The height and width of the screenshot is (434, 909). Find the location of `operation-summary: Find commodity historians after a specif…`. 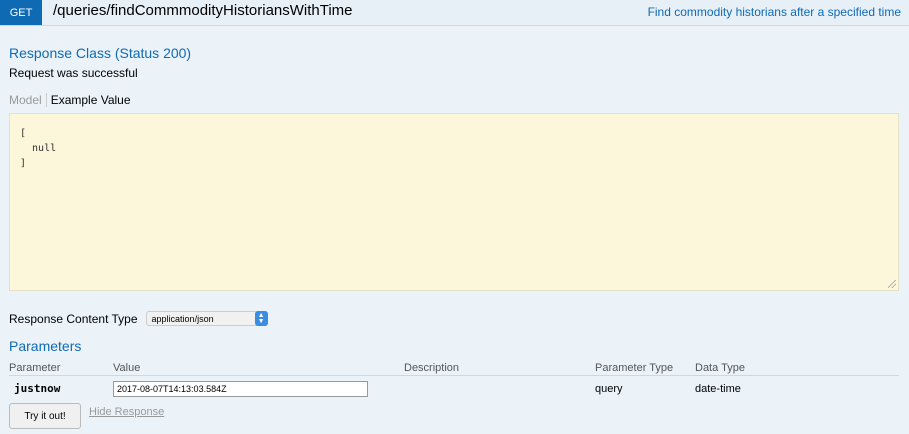

operation-summary: Find commodity historians after a specif… is located at coordinates (774, 12).